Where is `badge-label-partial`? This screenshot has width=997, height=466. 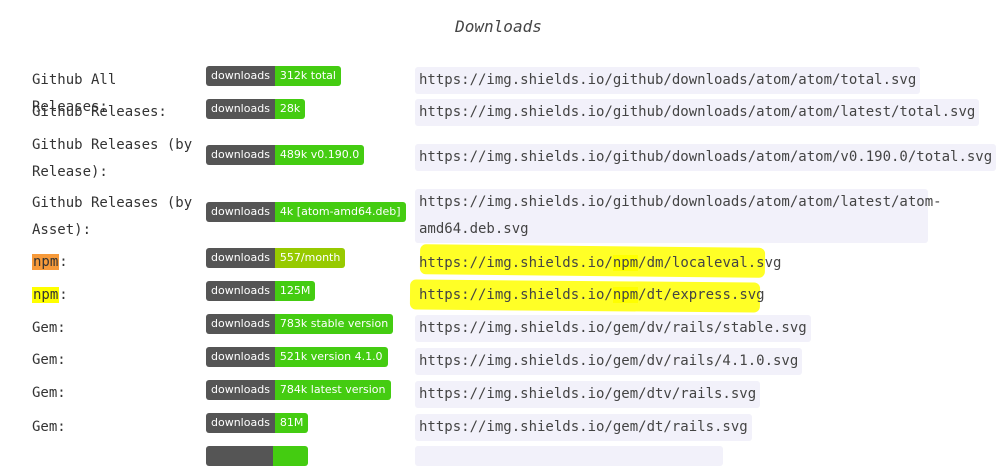
badge-label-partial is located at coordinates (239, 456).